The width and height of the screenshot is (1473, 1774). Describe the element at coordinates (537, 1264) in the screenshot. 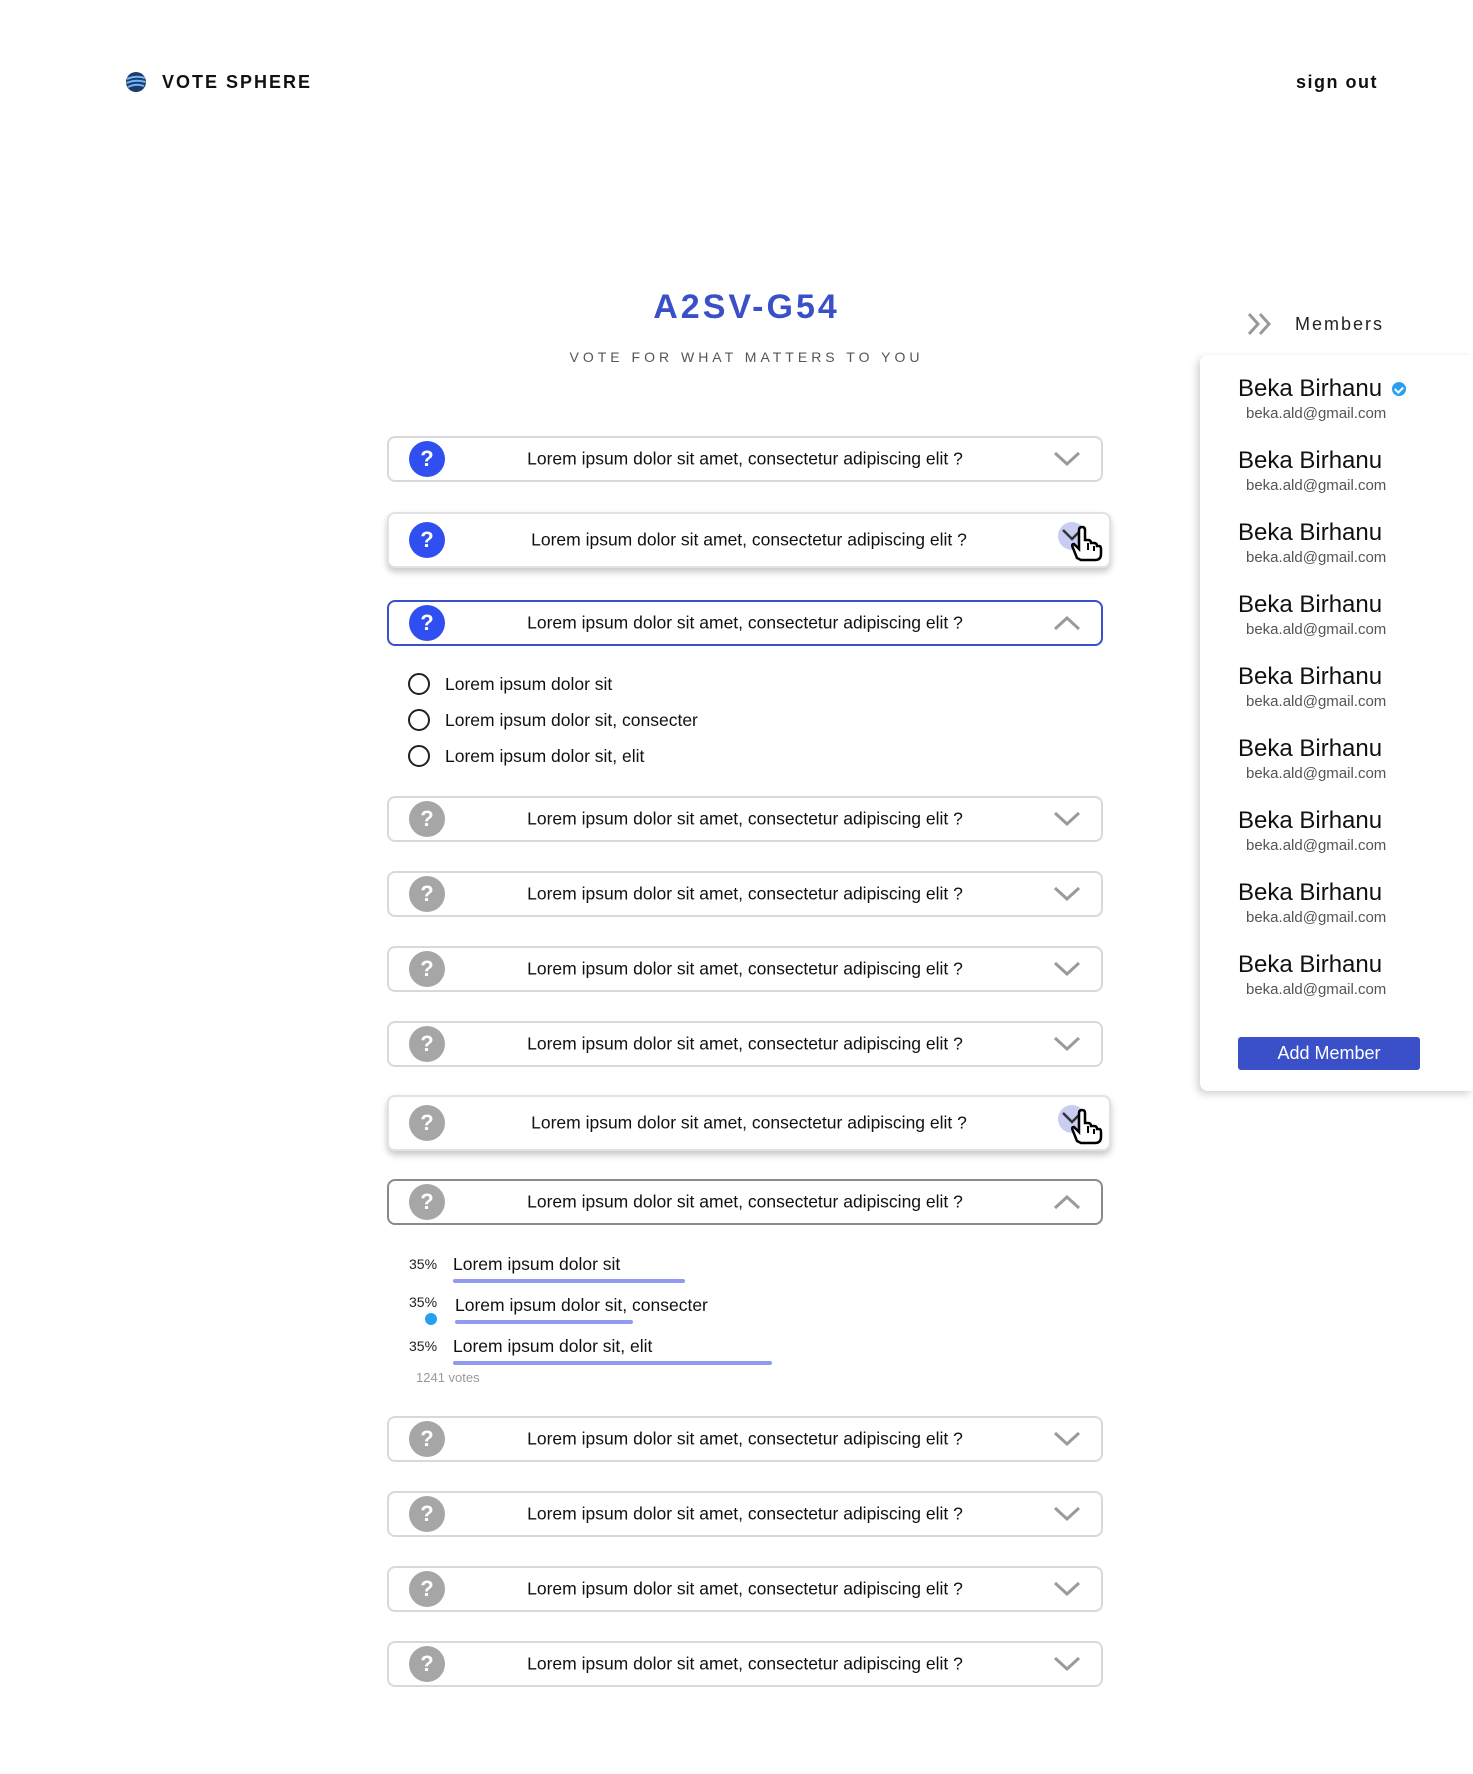

I see `result-label: Lorem ipsum dolor sit` at that location.